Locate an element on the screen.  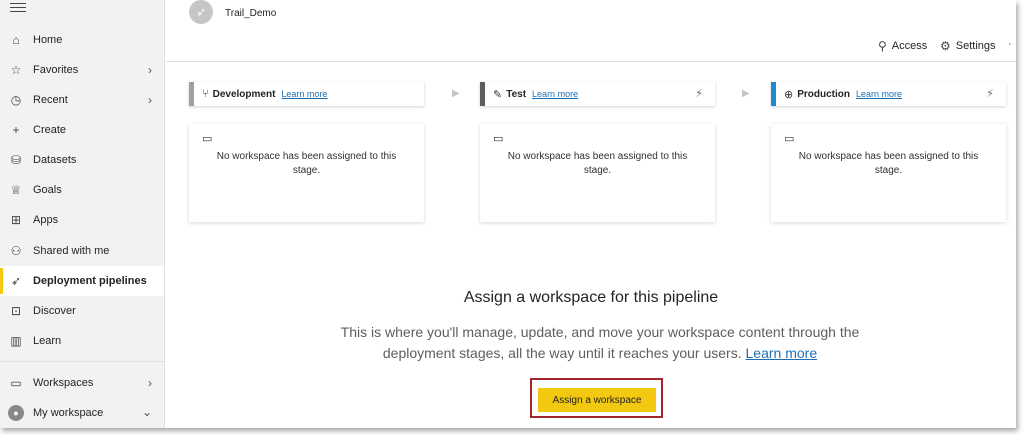
nav-label: Apps is located at coordinates (46, 220).